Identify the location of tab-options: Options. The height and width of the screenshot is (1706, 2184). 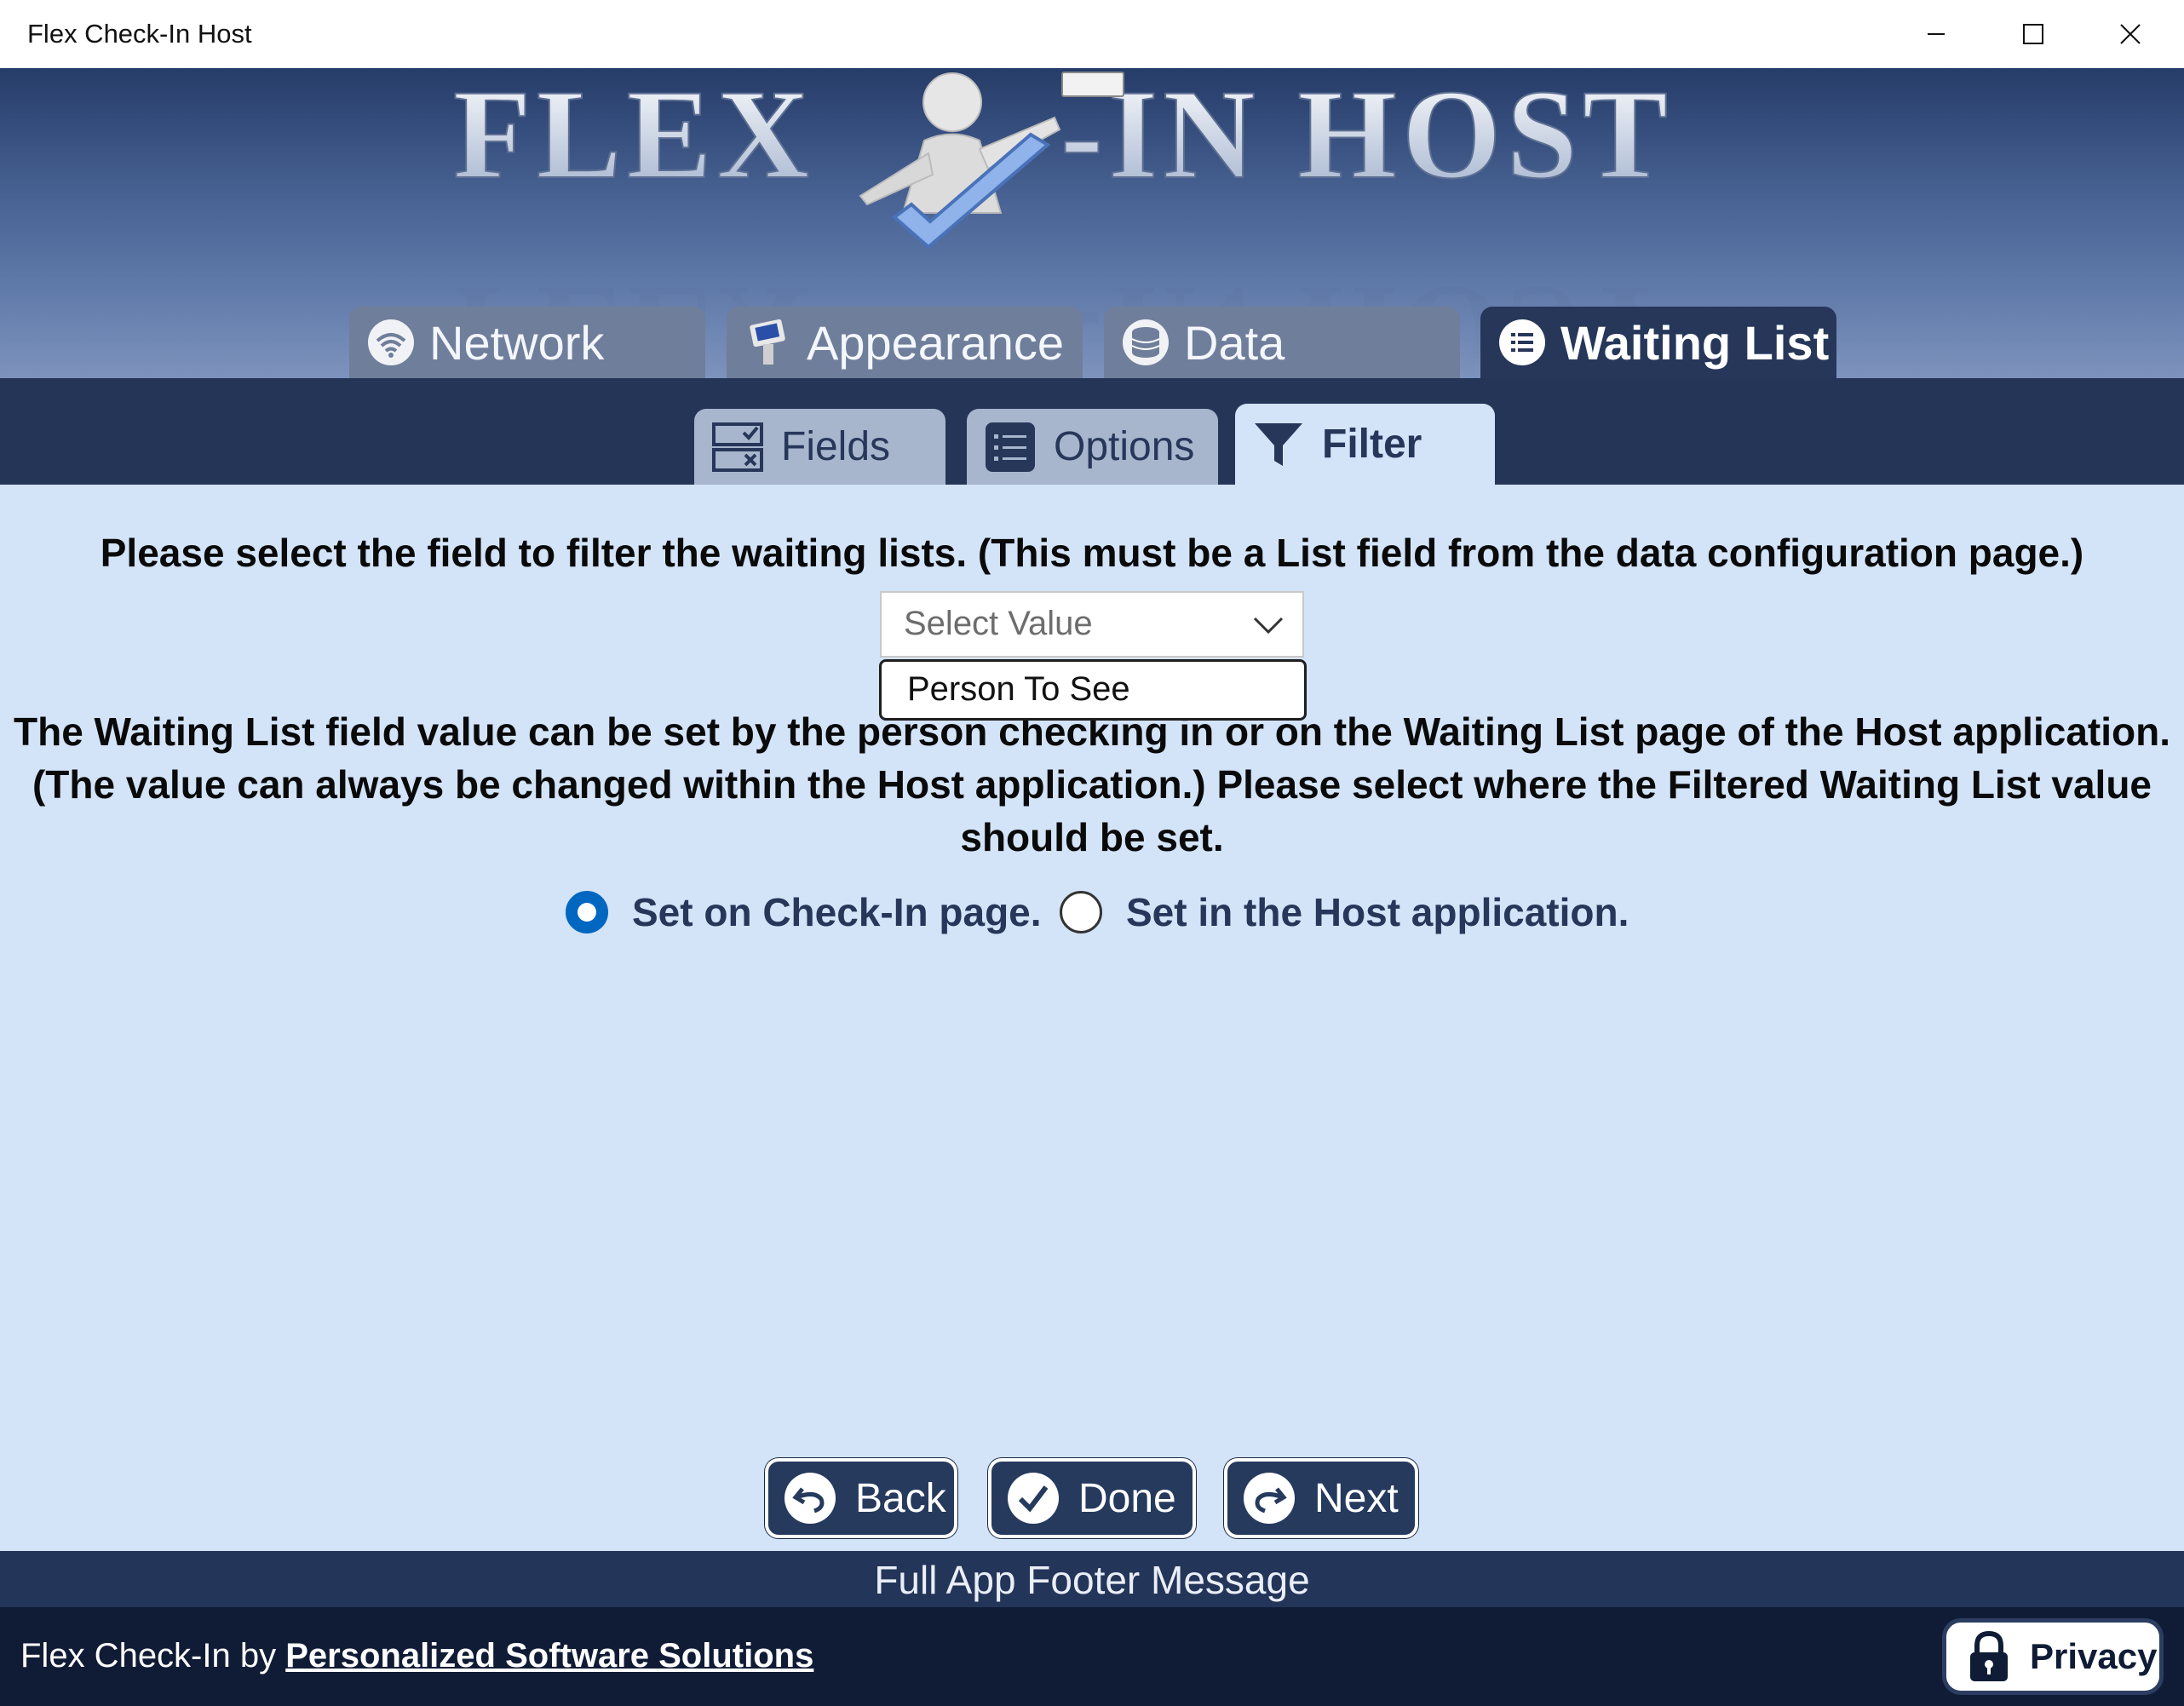
(1092, 447).